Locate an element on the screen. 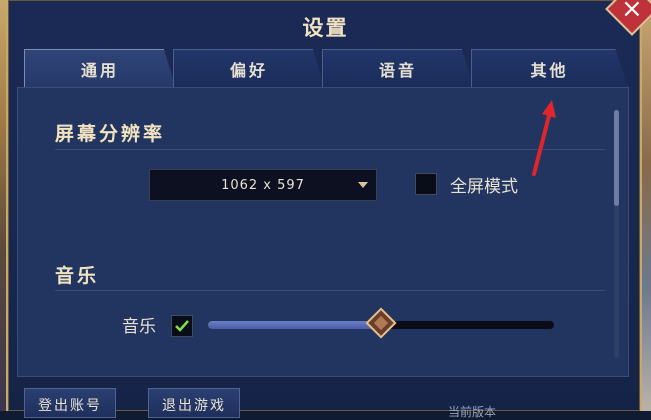  red-arrow-icon is located at coordinates (544, 138).